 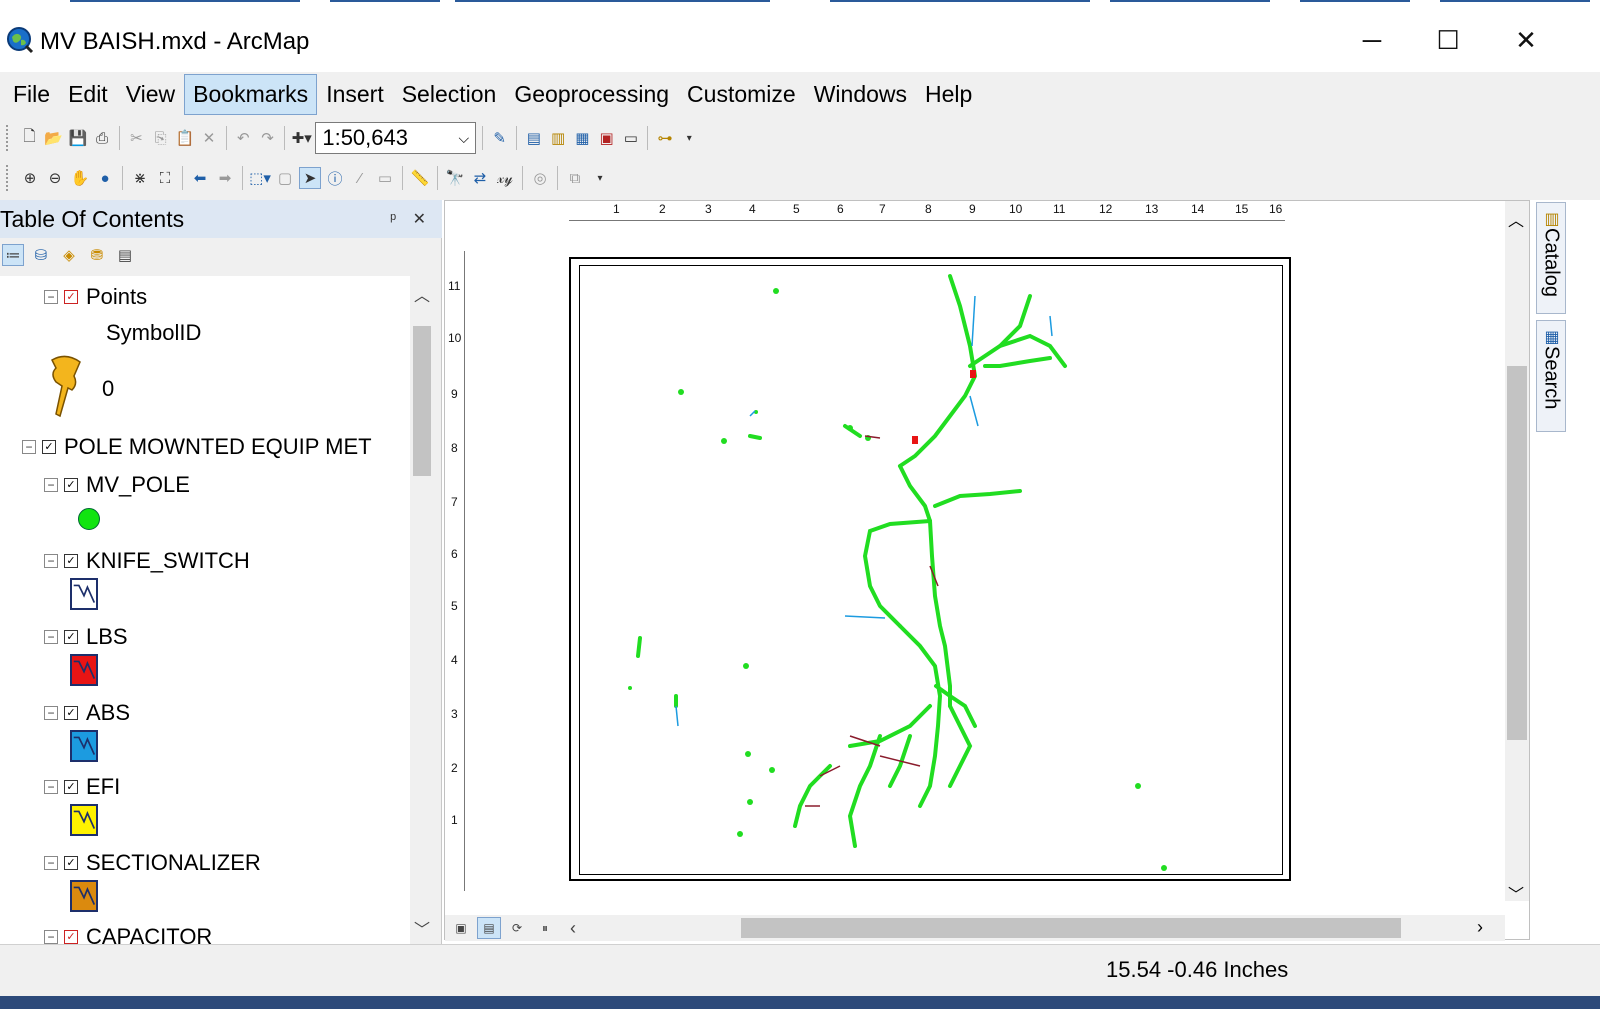 What do you see at coordinates (420, 178) in the screenshot?
I see `measure-icon: 📏` at bounding box center [420, 178].